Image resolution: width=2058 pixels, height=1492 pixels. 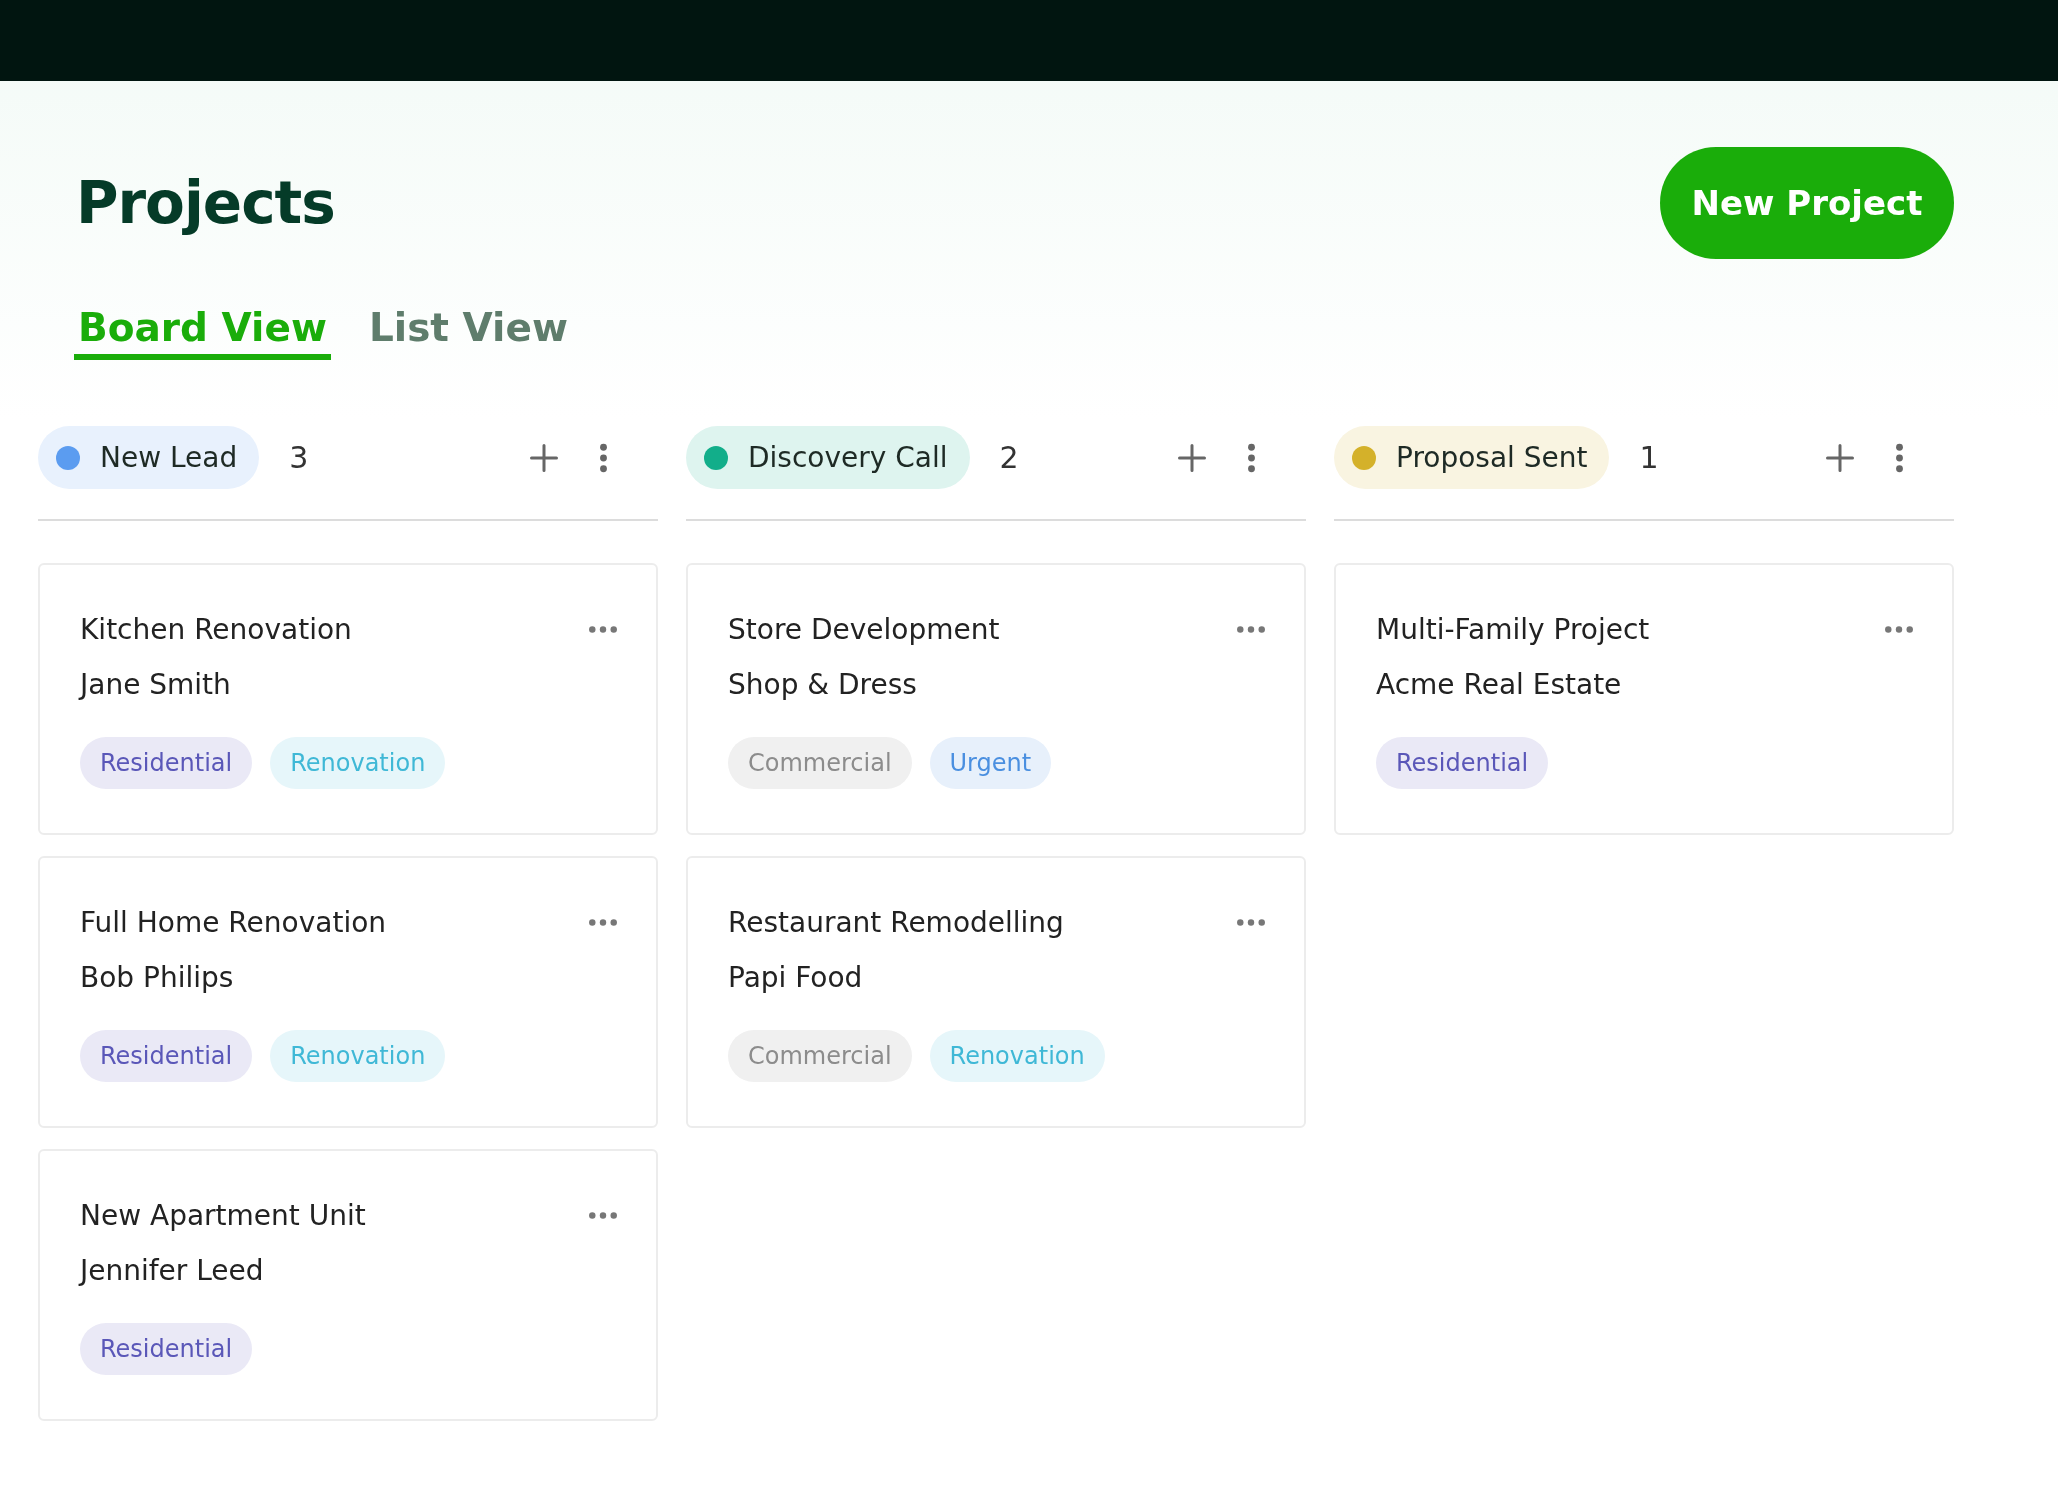 What do you see at coordinates (796, 977) in the screenshot?
I see `client-name: Papi Food` at bounding box center [796, 977].